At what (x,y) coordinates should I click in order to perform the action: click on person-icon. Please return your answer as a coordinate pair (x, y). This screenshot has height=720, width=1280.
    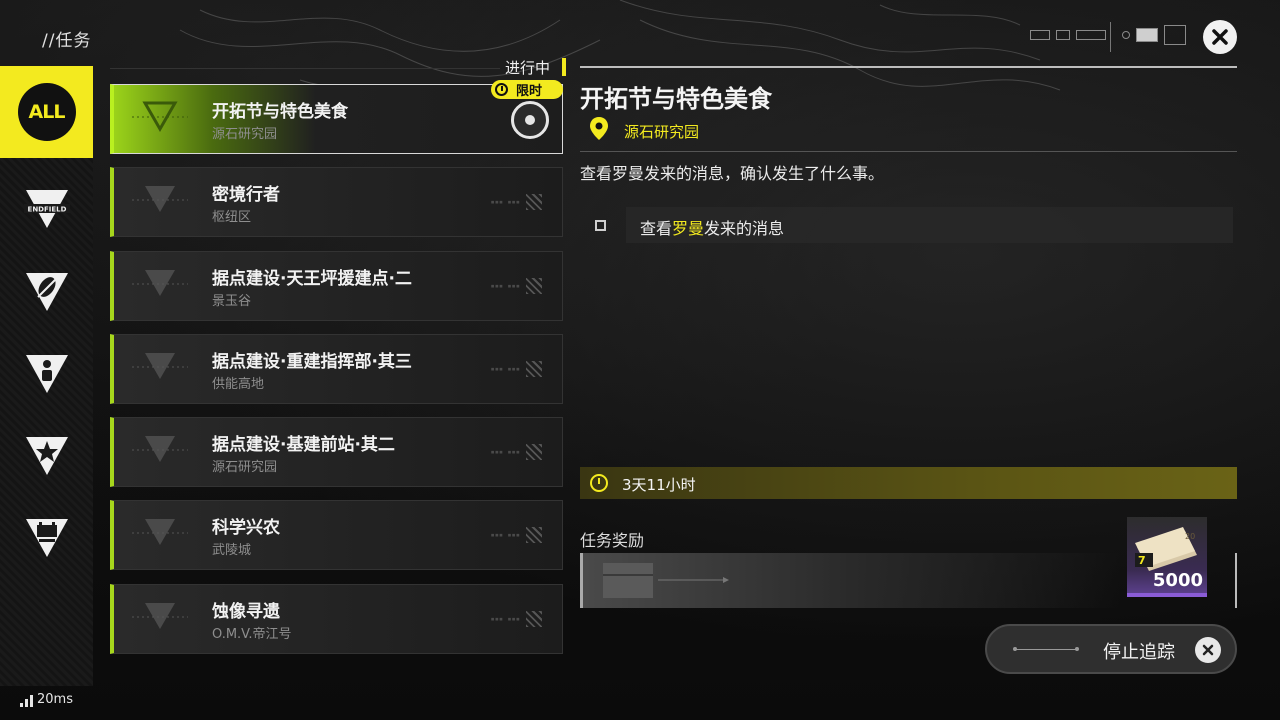
    Looking at the image, I should click on (46, 374).